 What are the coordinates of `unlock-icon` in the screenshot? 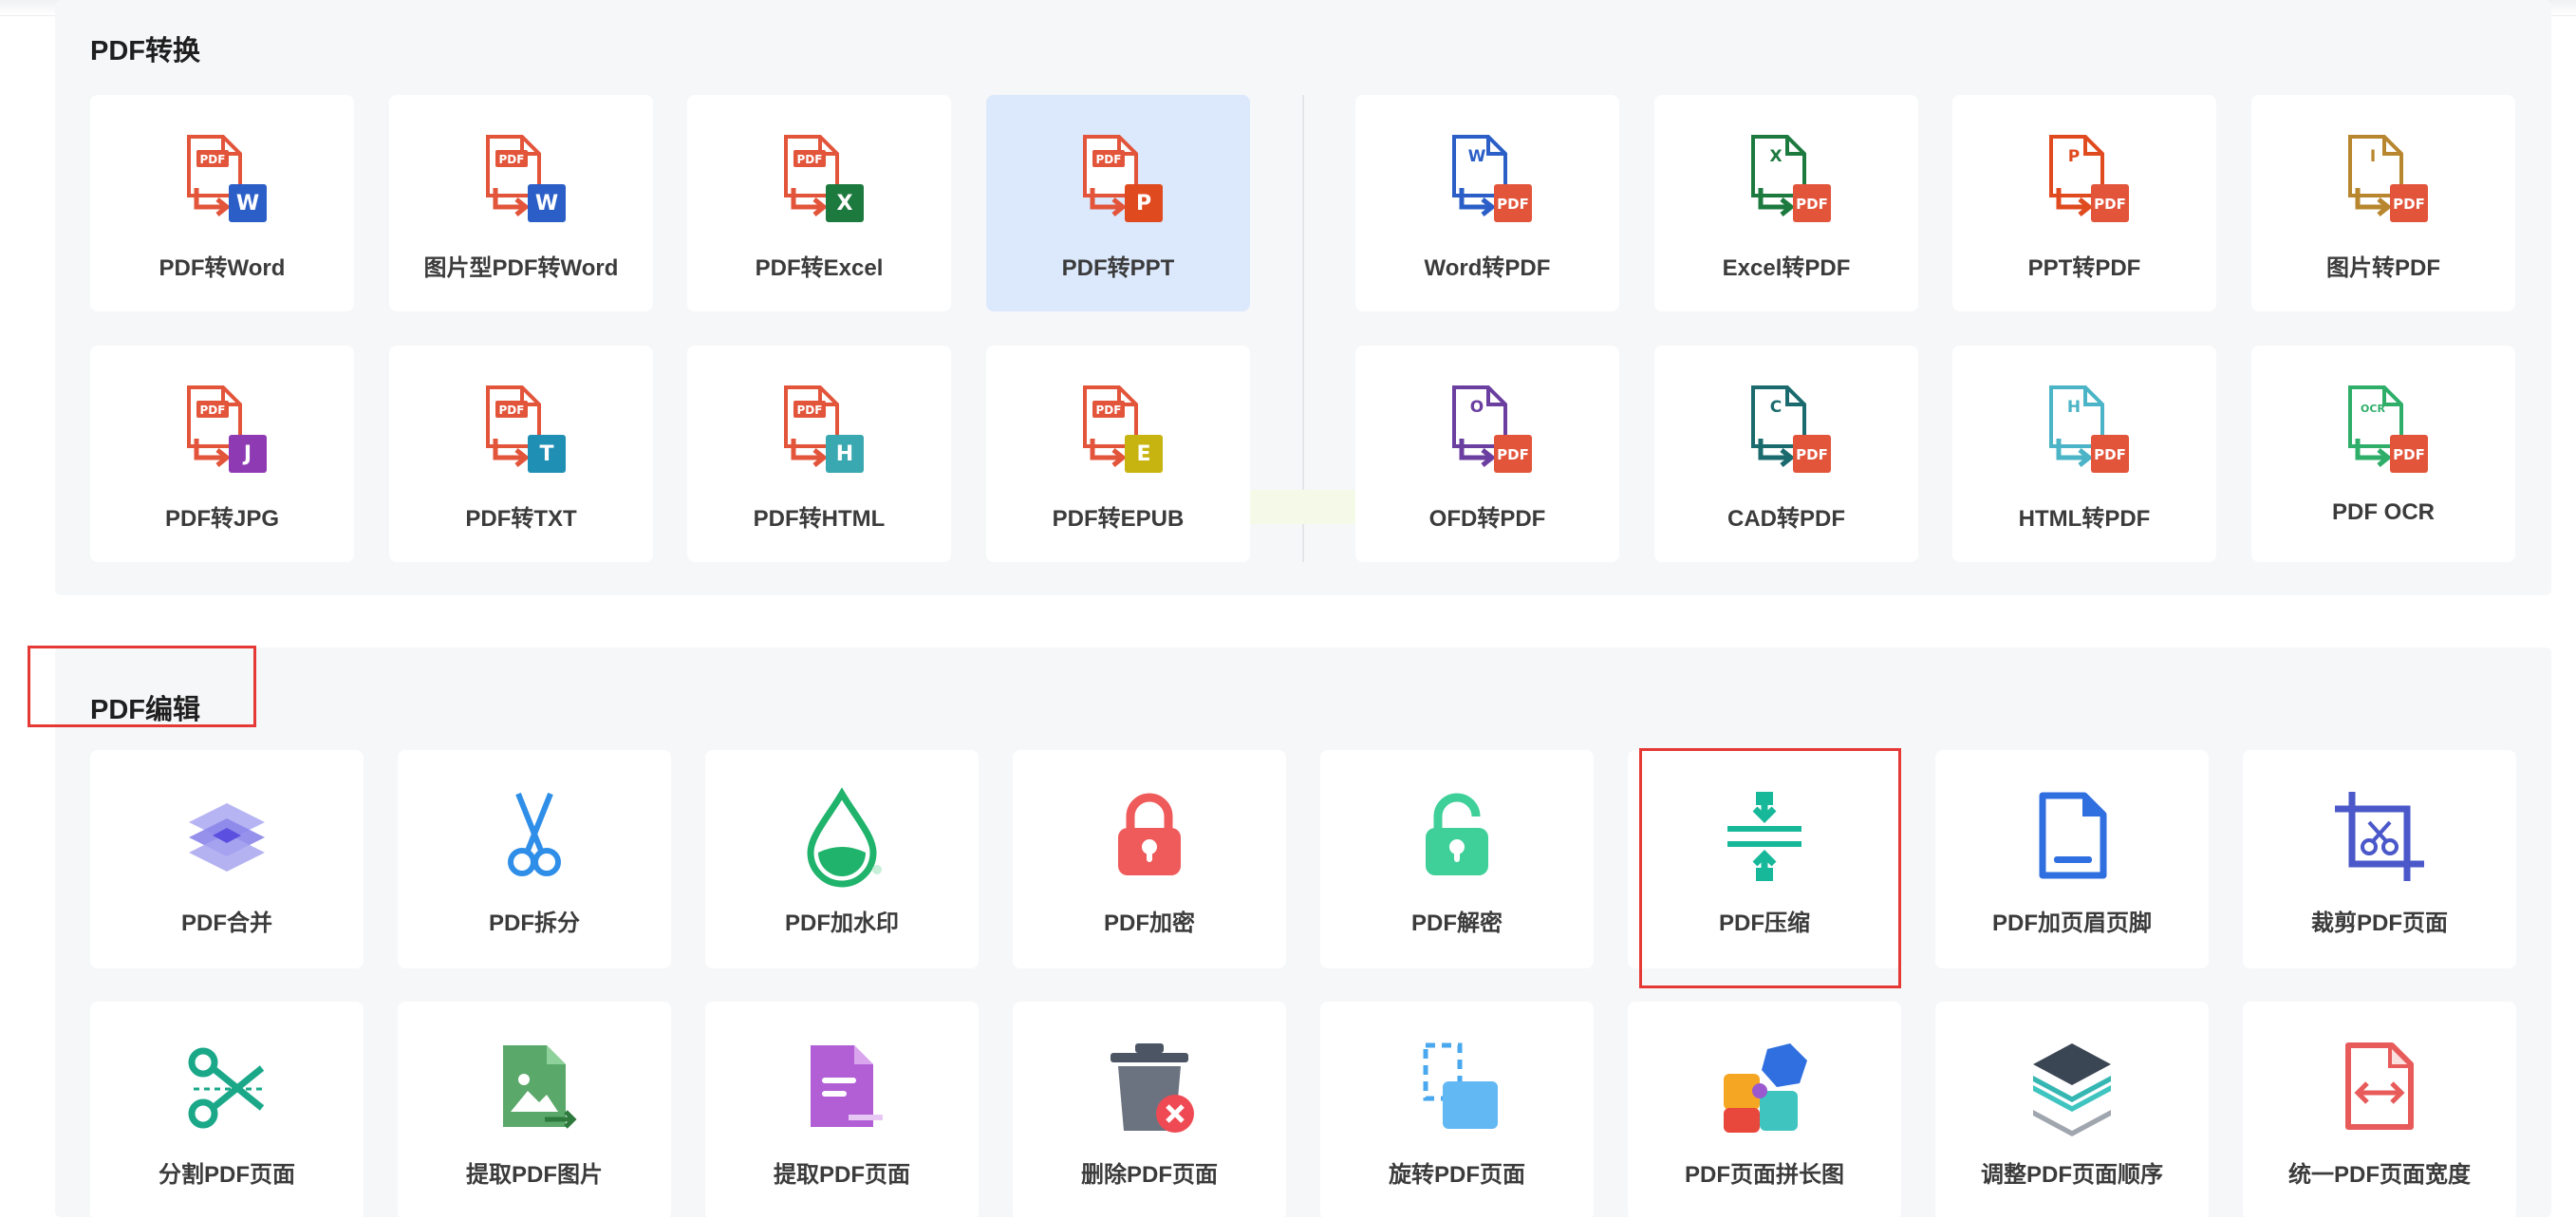 It's located at (1457, 834).